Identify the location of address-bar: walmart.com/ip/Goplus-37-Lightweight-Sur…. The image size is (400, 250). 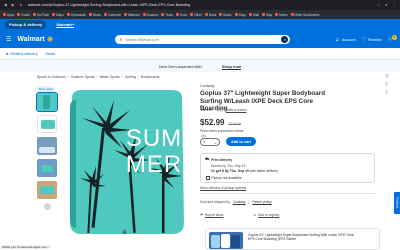
(109, 5).